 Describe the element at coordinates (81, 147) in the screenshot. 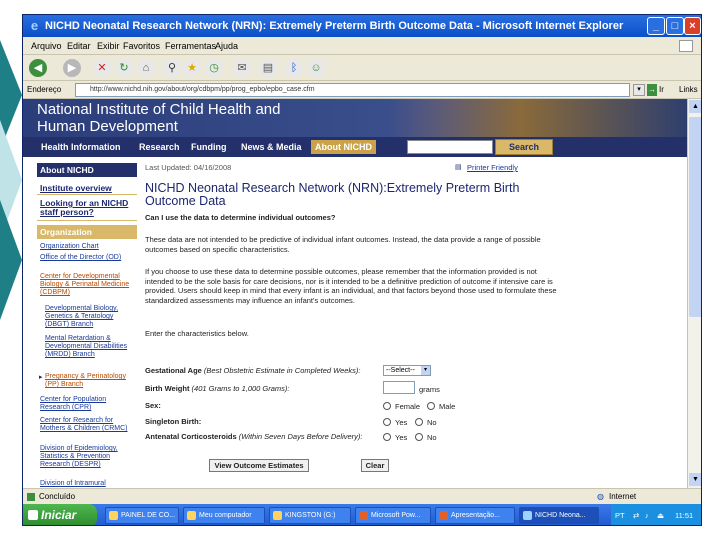

I see `nav-health-information: Health Information` at that location.